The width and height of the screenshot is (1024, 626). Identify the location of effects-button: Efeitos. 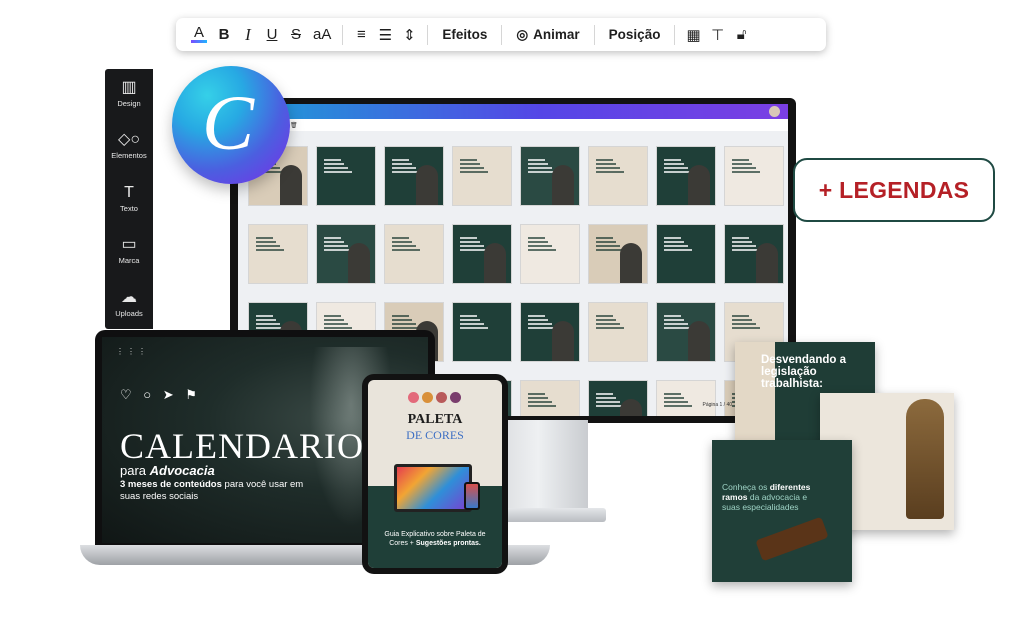
(464, 35).